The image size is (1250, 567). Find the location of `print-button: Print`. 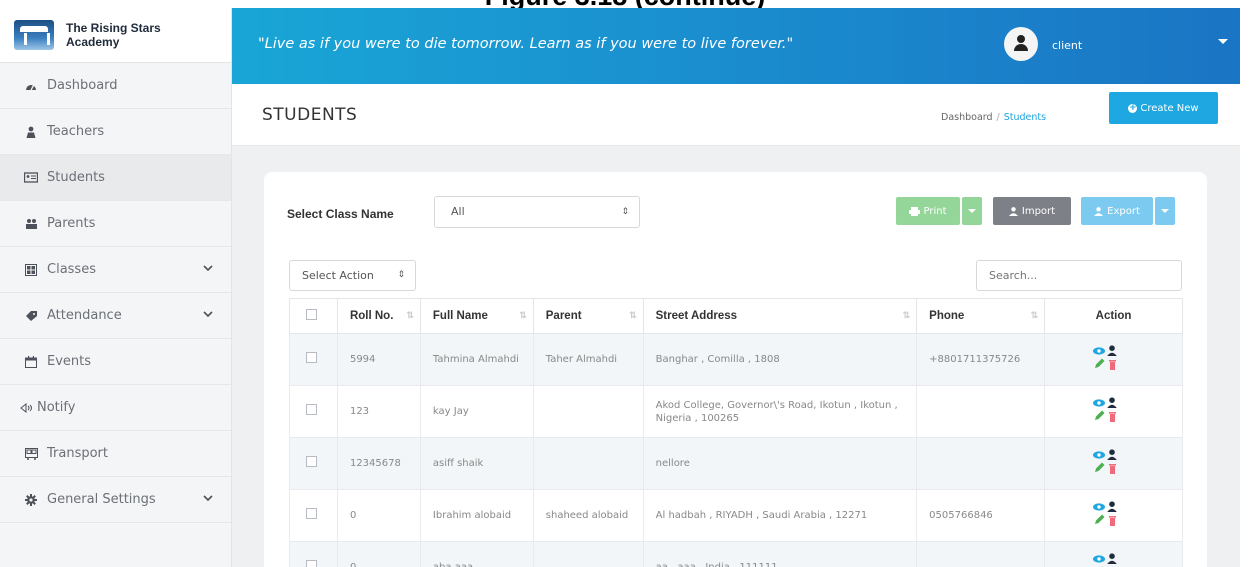

print-button: Print is located at coordinates (928, 211).